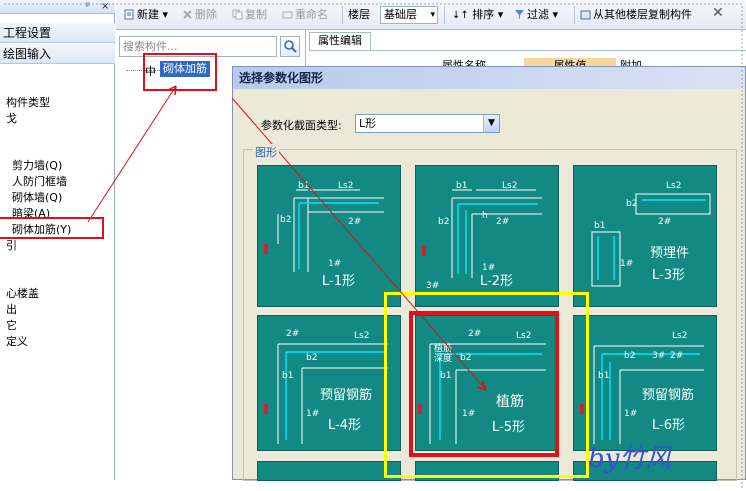 This screenshot has height=491, width=746. Describe the element at coordinates (630, 459) in the screenshot. I see `watermark-signature: by竹风` at that location.